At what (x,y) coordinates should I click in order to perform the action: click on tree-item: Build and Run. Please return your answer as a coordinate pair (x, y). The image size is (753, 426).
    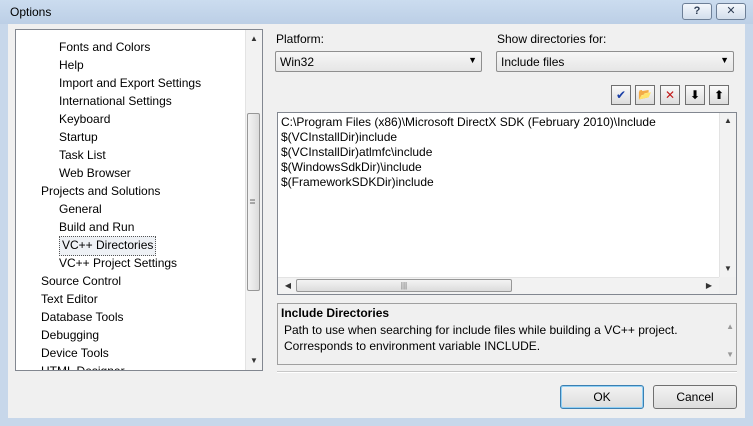
    Looking at the image, I should click on (96, 227).